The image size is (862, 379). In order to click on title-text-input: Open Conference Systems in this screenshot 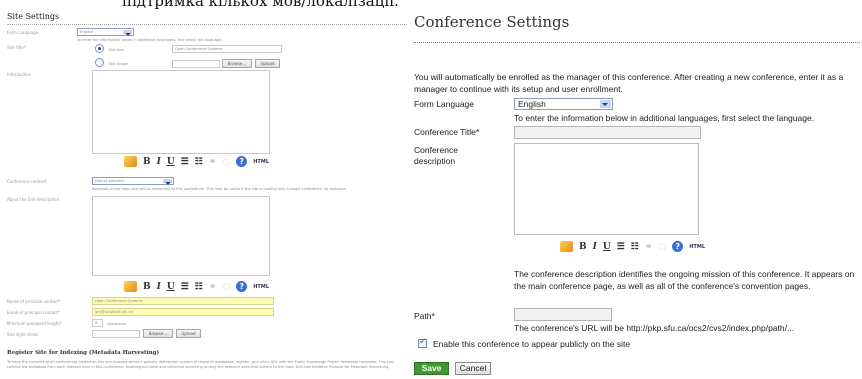, I will do `click(227, 49)`.